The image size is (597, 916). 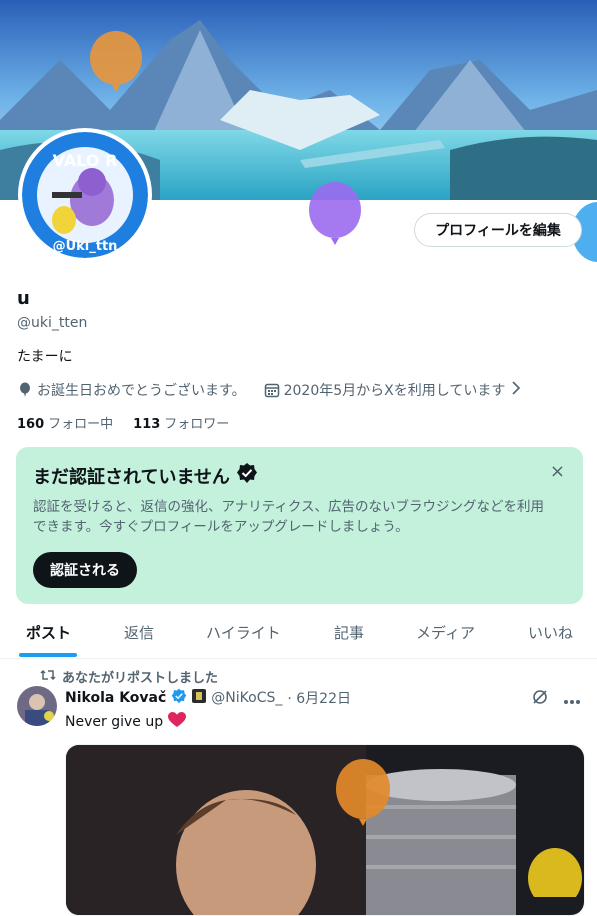 What do you see at coordinates (48, 655) in the screenshot?
I see `active-tab-indicator` at bounding box center [48, 655].